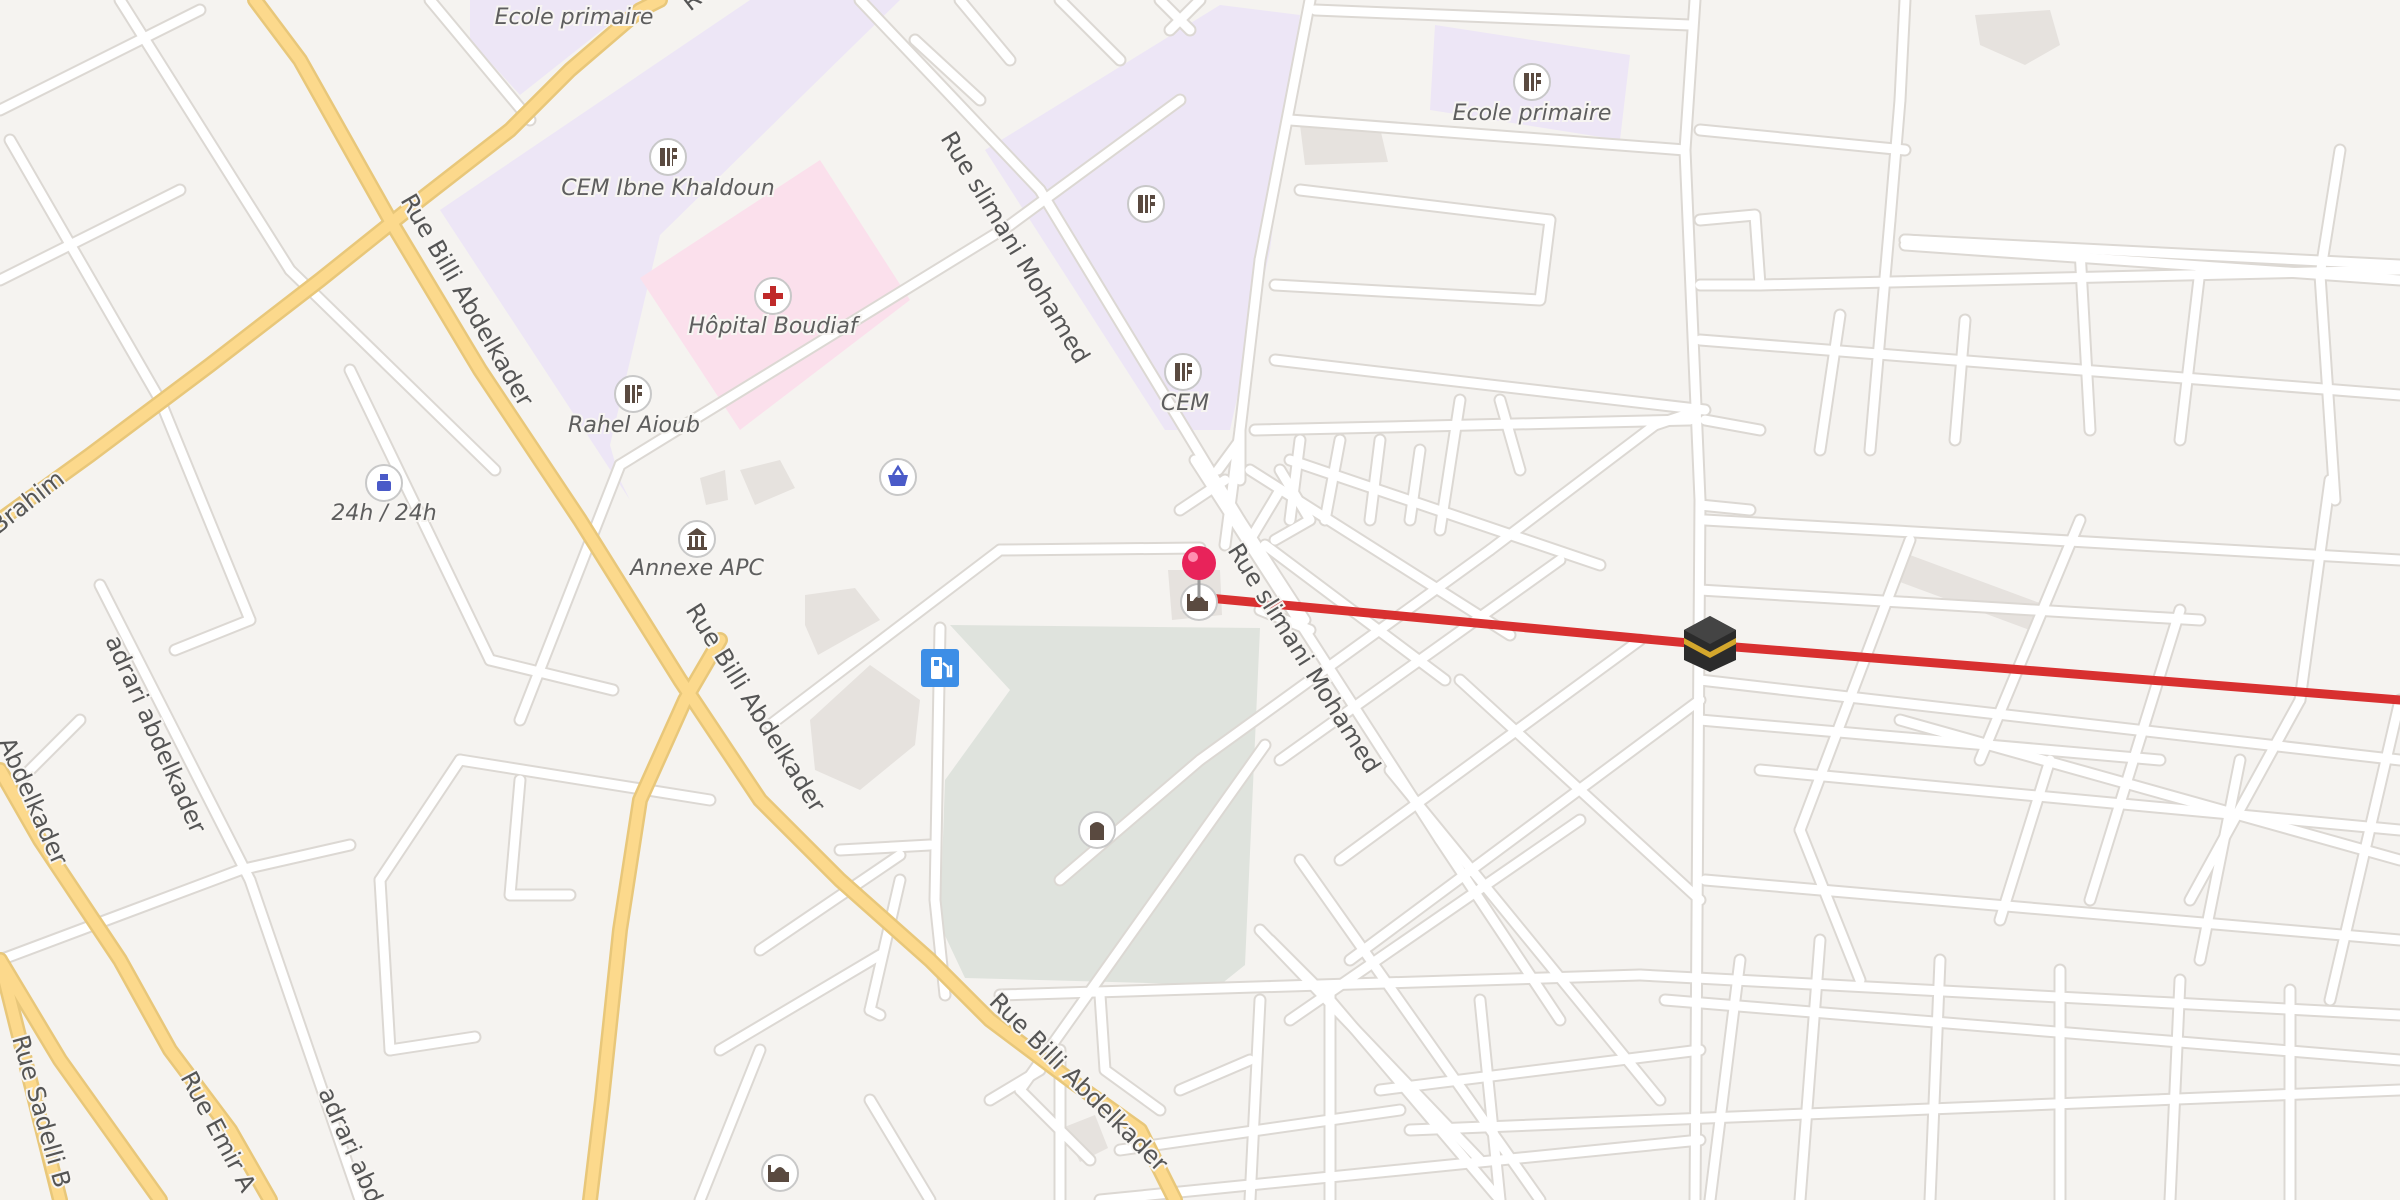  I want to click on street-label-top-edge: Ru, so click(697, 8).